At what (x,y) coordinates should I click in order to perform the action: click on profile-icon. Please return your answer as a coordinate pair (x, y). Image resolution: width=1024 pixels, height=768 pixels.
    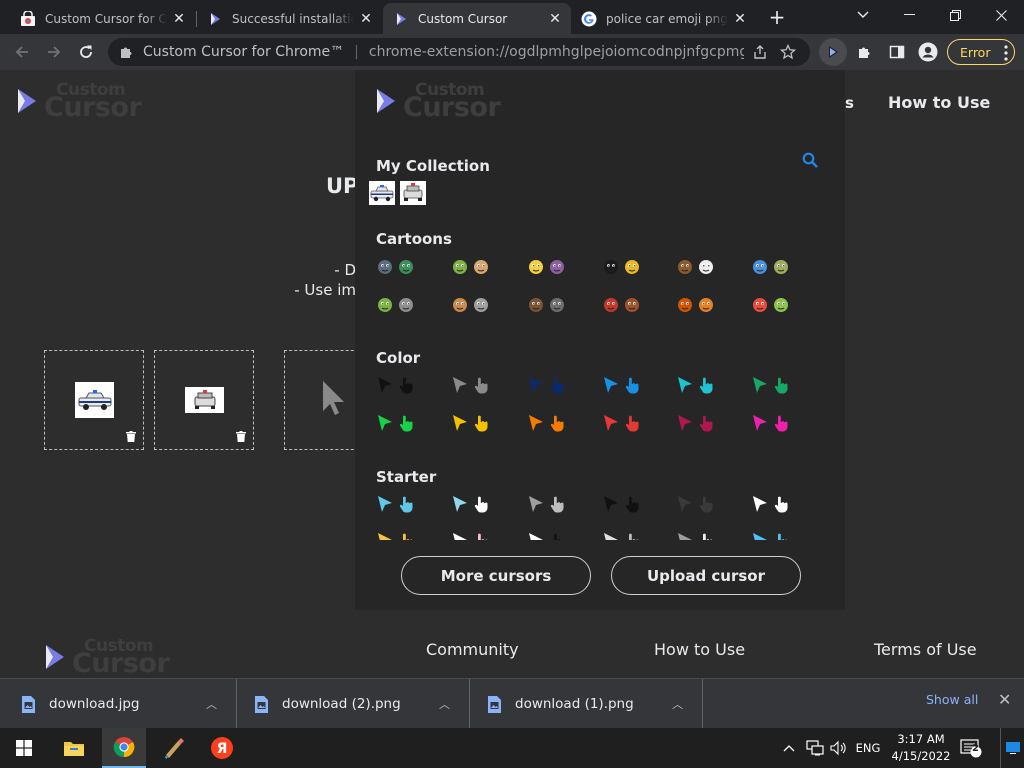
    Looking at the image, I should click on (928, 52).